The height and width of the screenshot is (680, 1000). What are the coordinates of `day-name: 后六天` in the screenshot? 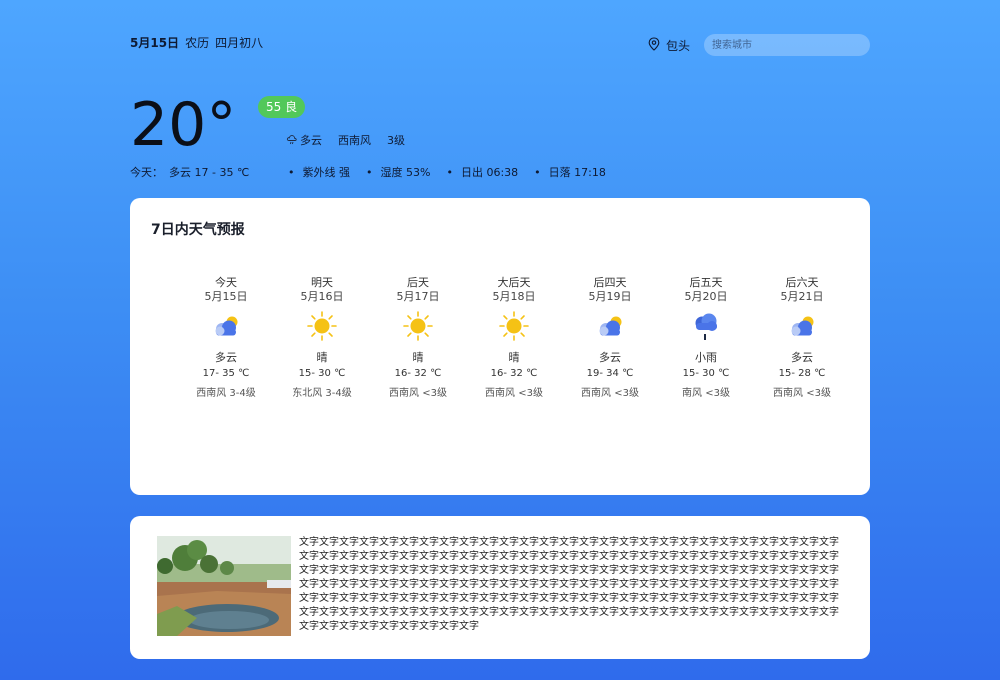 It's located at (802, 282).